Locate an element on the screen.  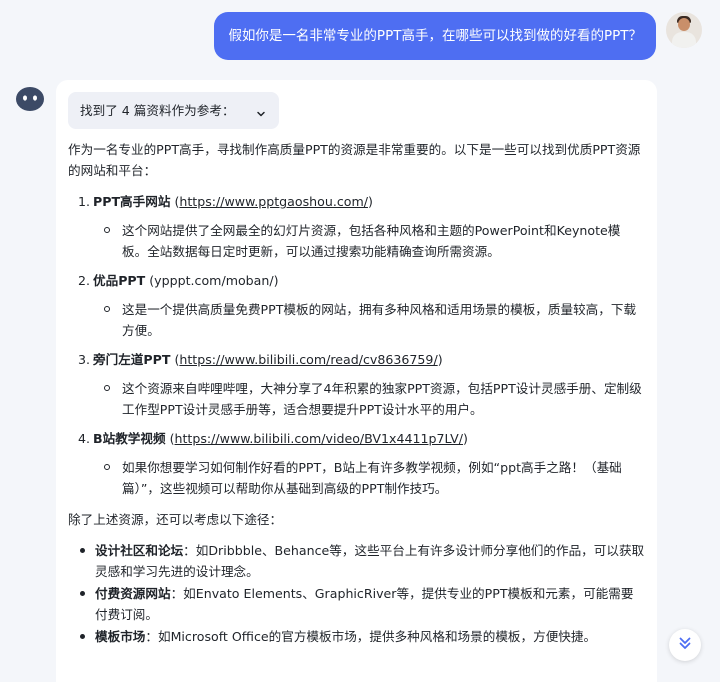
site-link: https://www.bilibili.com/read/cv8636759/ is located at coordinates (308, 359).